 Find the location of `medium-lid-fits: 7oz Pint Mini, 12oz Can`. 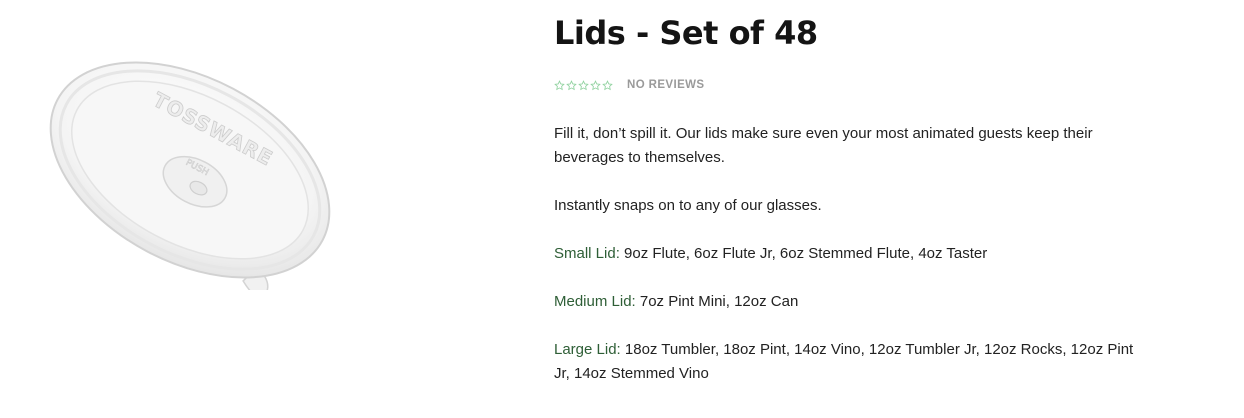

medium-lid-fits: 7oz Pint Mini, 12oz Can is located at coordinates (717, 301).